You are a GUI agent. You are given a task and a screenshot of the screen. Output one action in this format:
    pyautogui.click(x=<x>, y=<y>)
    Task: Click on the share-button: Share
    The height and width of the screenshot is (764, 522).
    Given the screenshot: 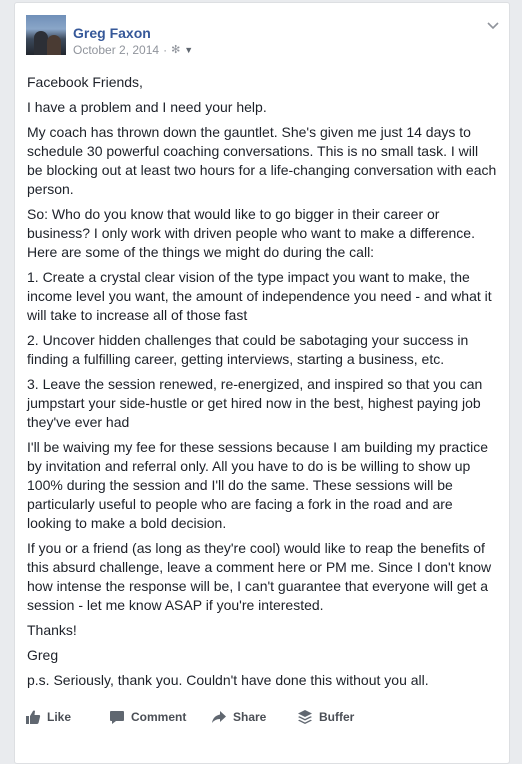 What is the action you would take?
    pyautogui.click(x=238, y=717)
    